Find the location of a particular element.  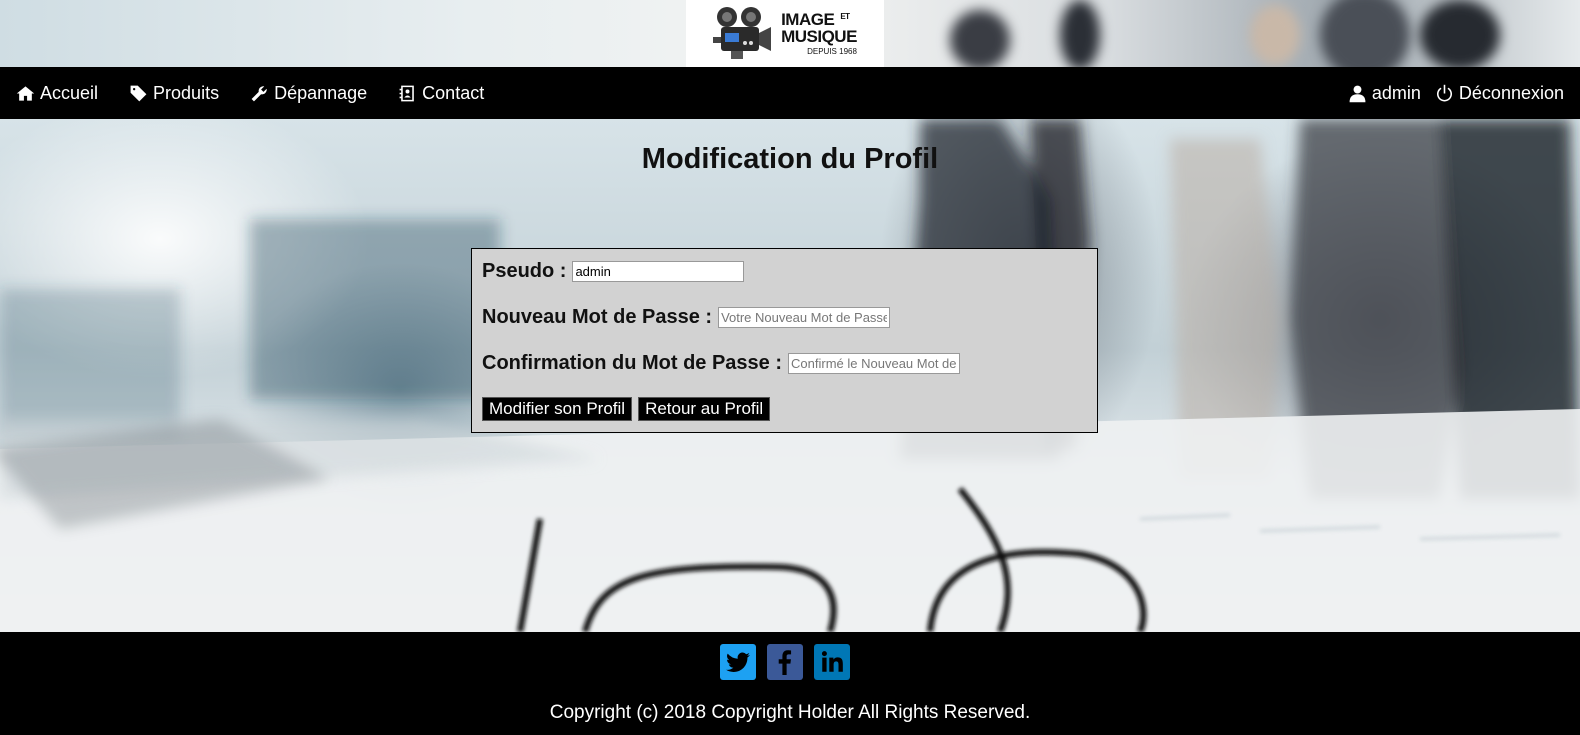

social-links is located at coordinates (785, 662).